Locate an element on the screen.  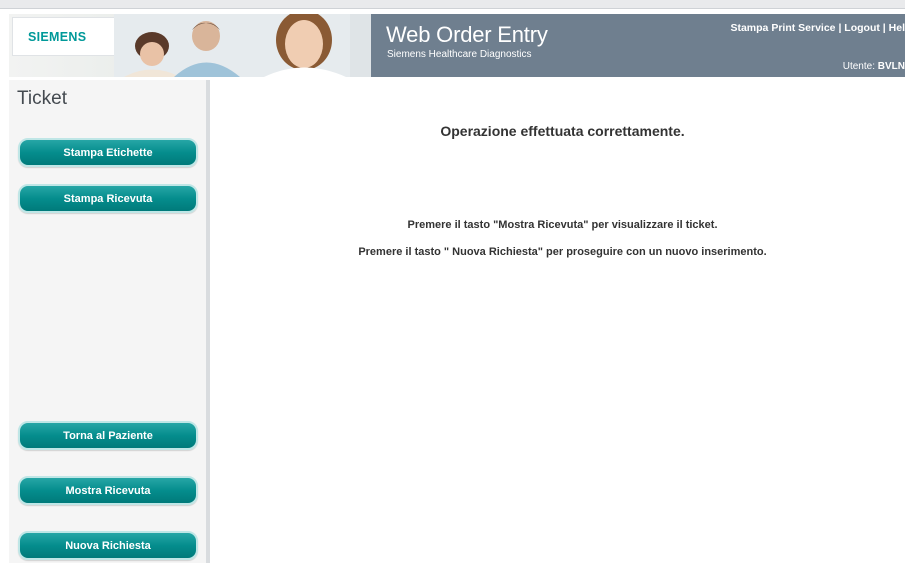
siemens-logo: SIEMENS is located at coordinates (65, 36).